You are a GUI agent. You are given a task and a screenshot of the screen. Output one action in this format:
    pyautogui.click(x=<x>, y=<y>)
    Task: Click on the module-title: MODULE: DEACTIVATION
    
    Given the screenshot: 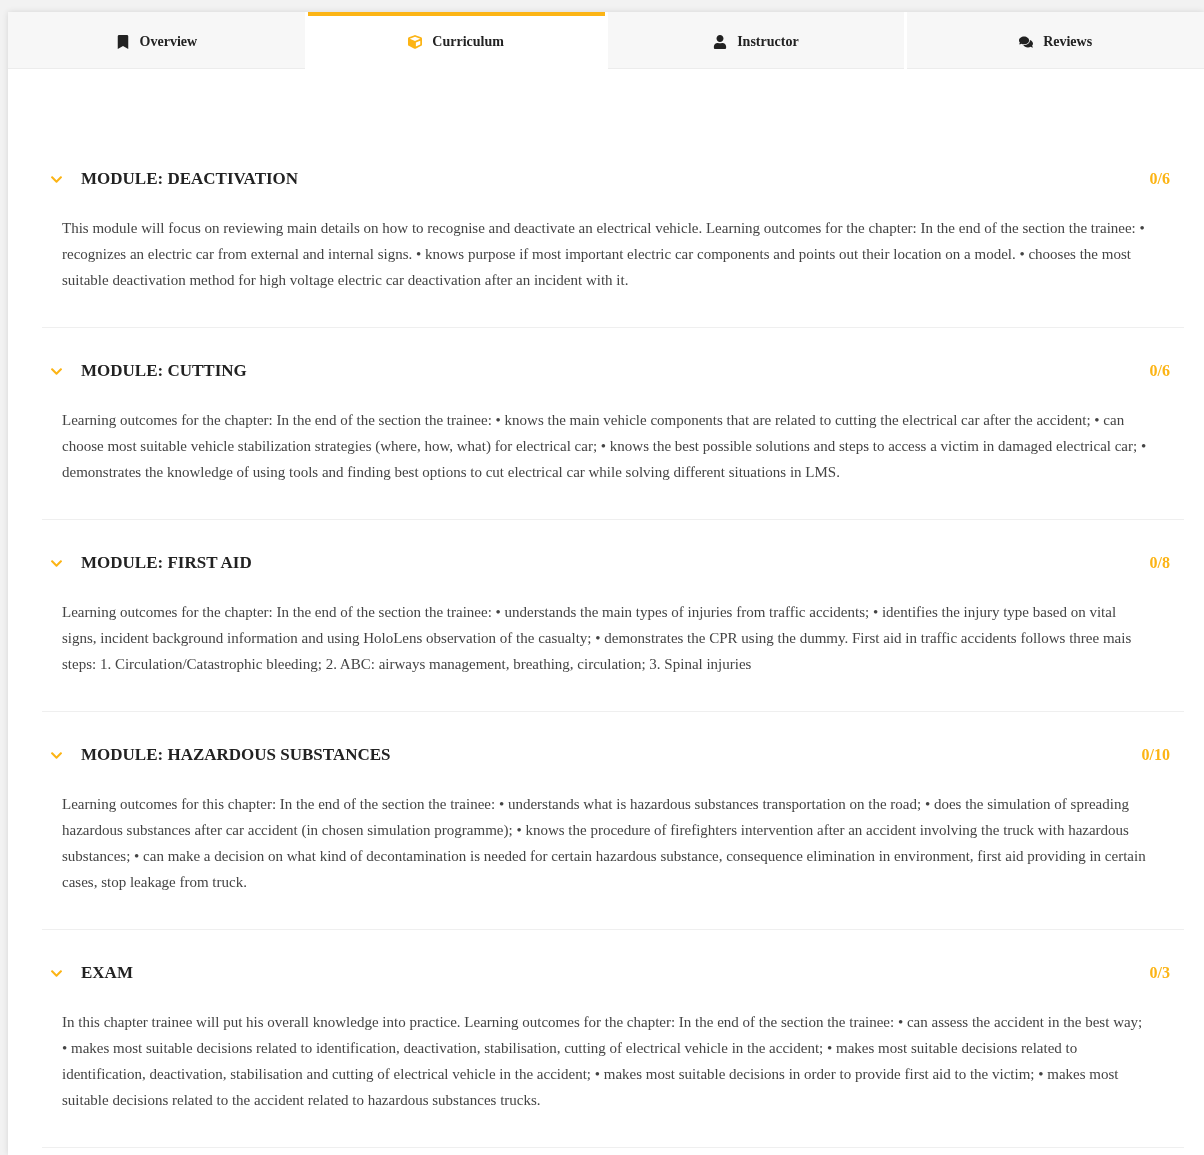 What is the action you would take?
    pyautogui.click(x=190, y=179)
    